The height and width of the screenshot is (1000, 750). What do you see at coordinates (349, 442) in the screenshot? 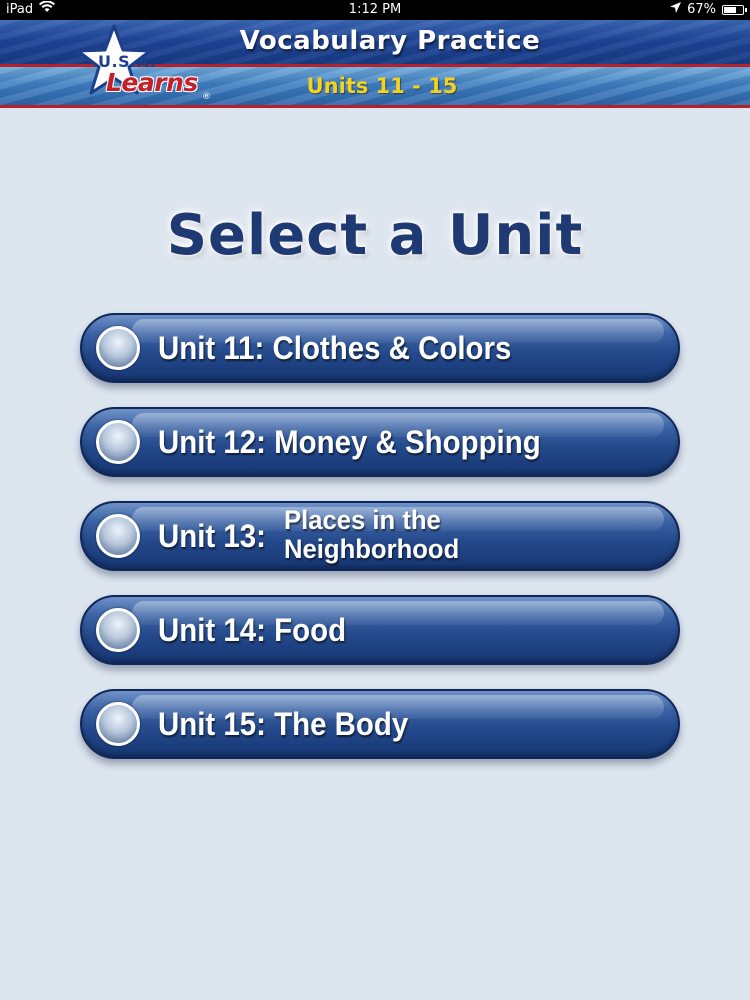
I see `unit-12-label: Unit 12: Money & Shopping` at bounding box center [349, 442].